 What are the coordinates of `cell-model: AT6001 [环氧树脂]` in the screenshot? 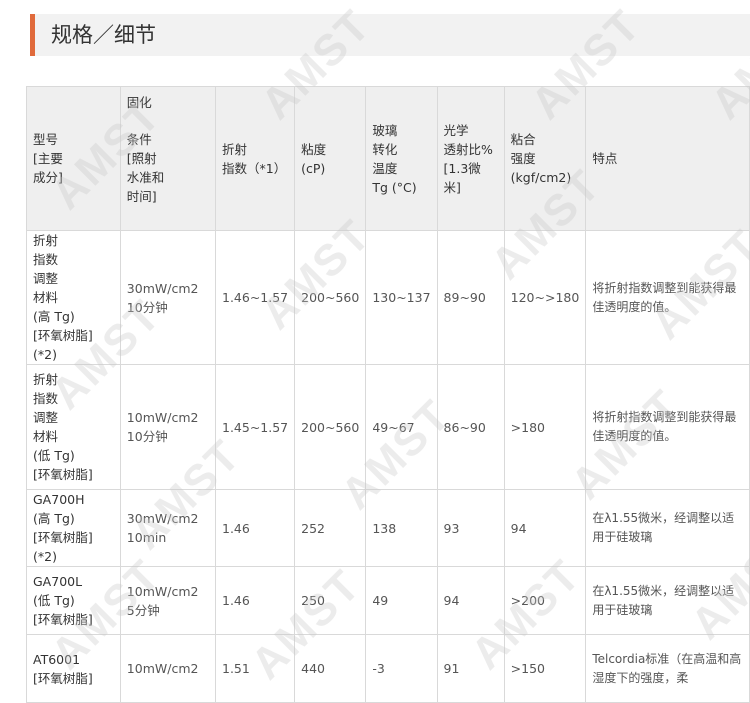 It's located at (73, 668).